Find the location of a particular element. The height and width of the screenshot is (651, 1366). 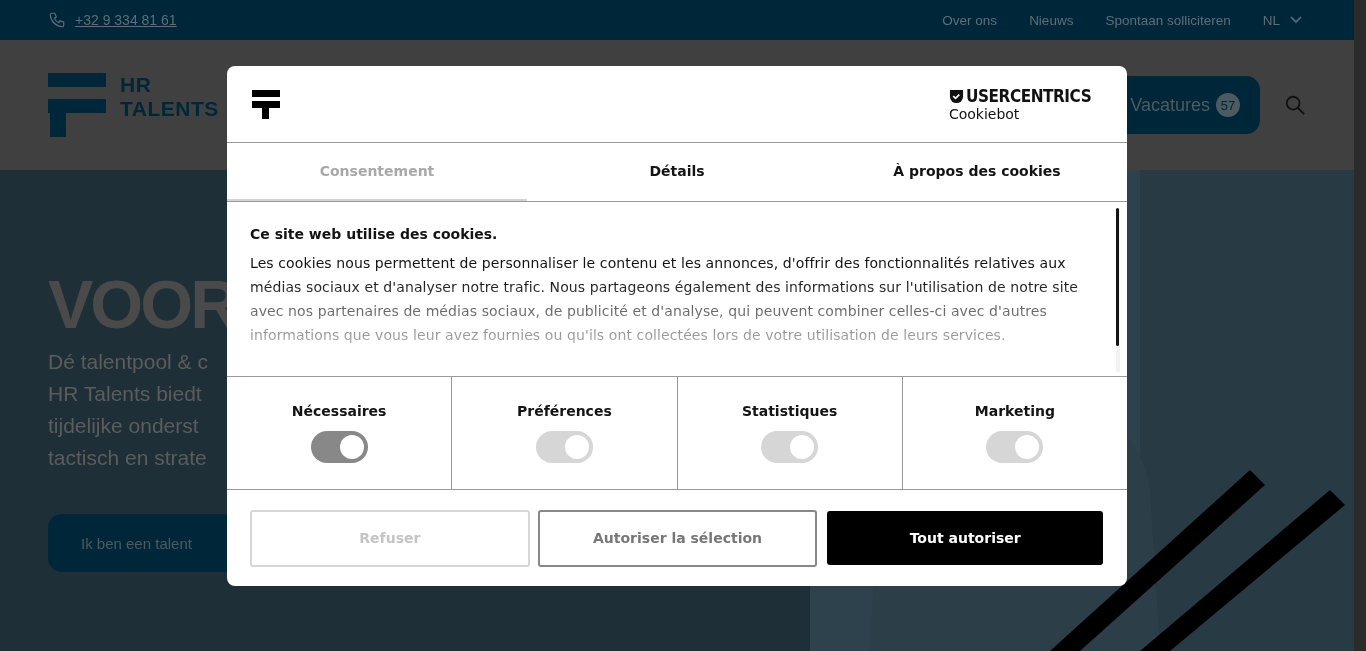

nav-link: Spontaan solliciteren is located at coordinates (1168, 20).